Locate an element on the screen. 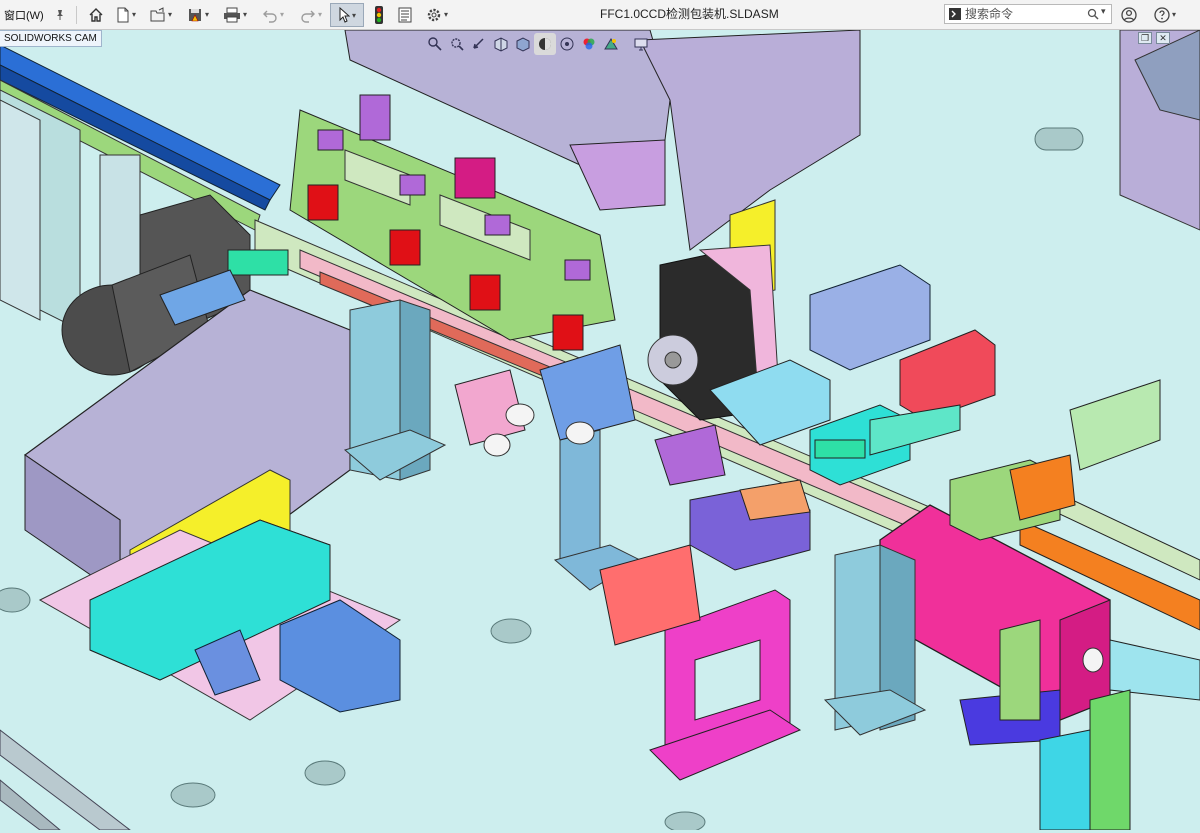  view-orientation-icon is located at coordinates (523, 44).